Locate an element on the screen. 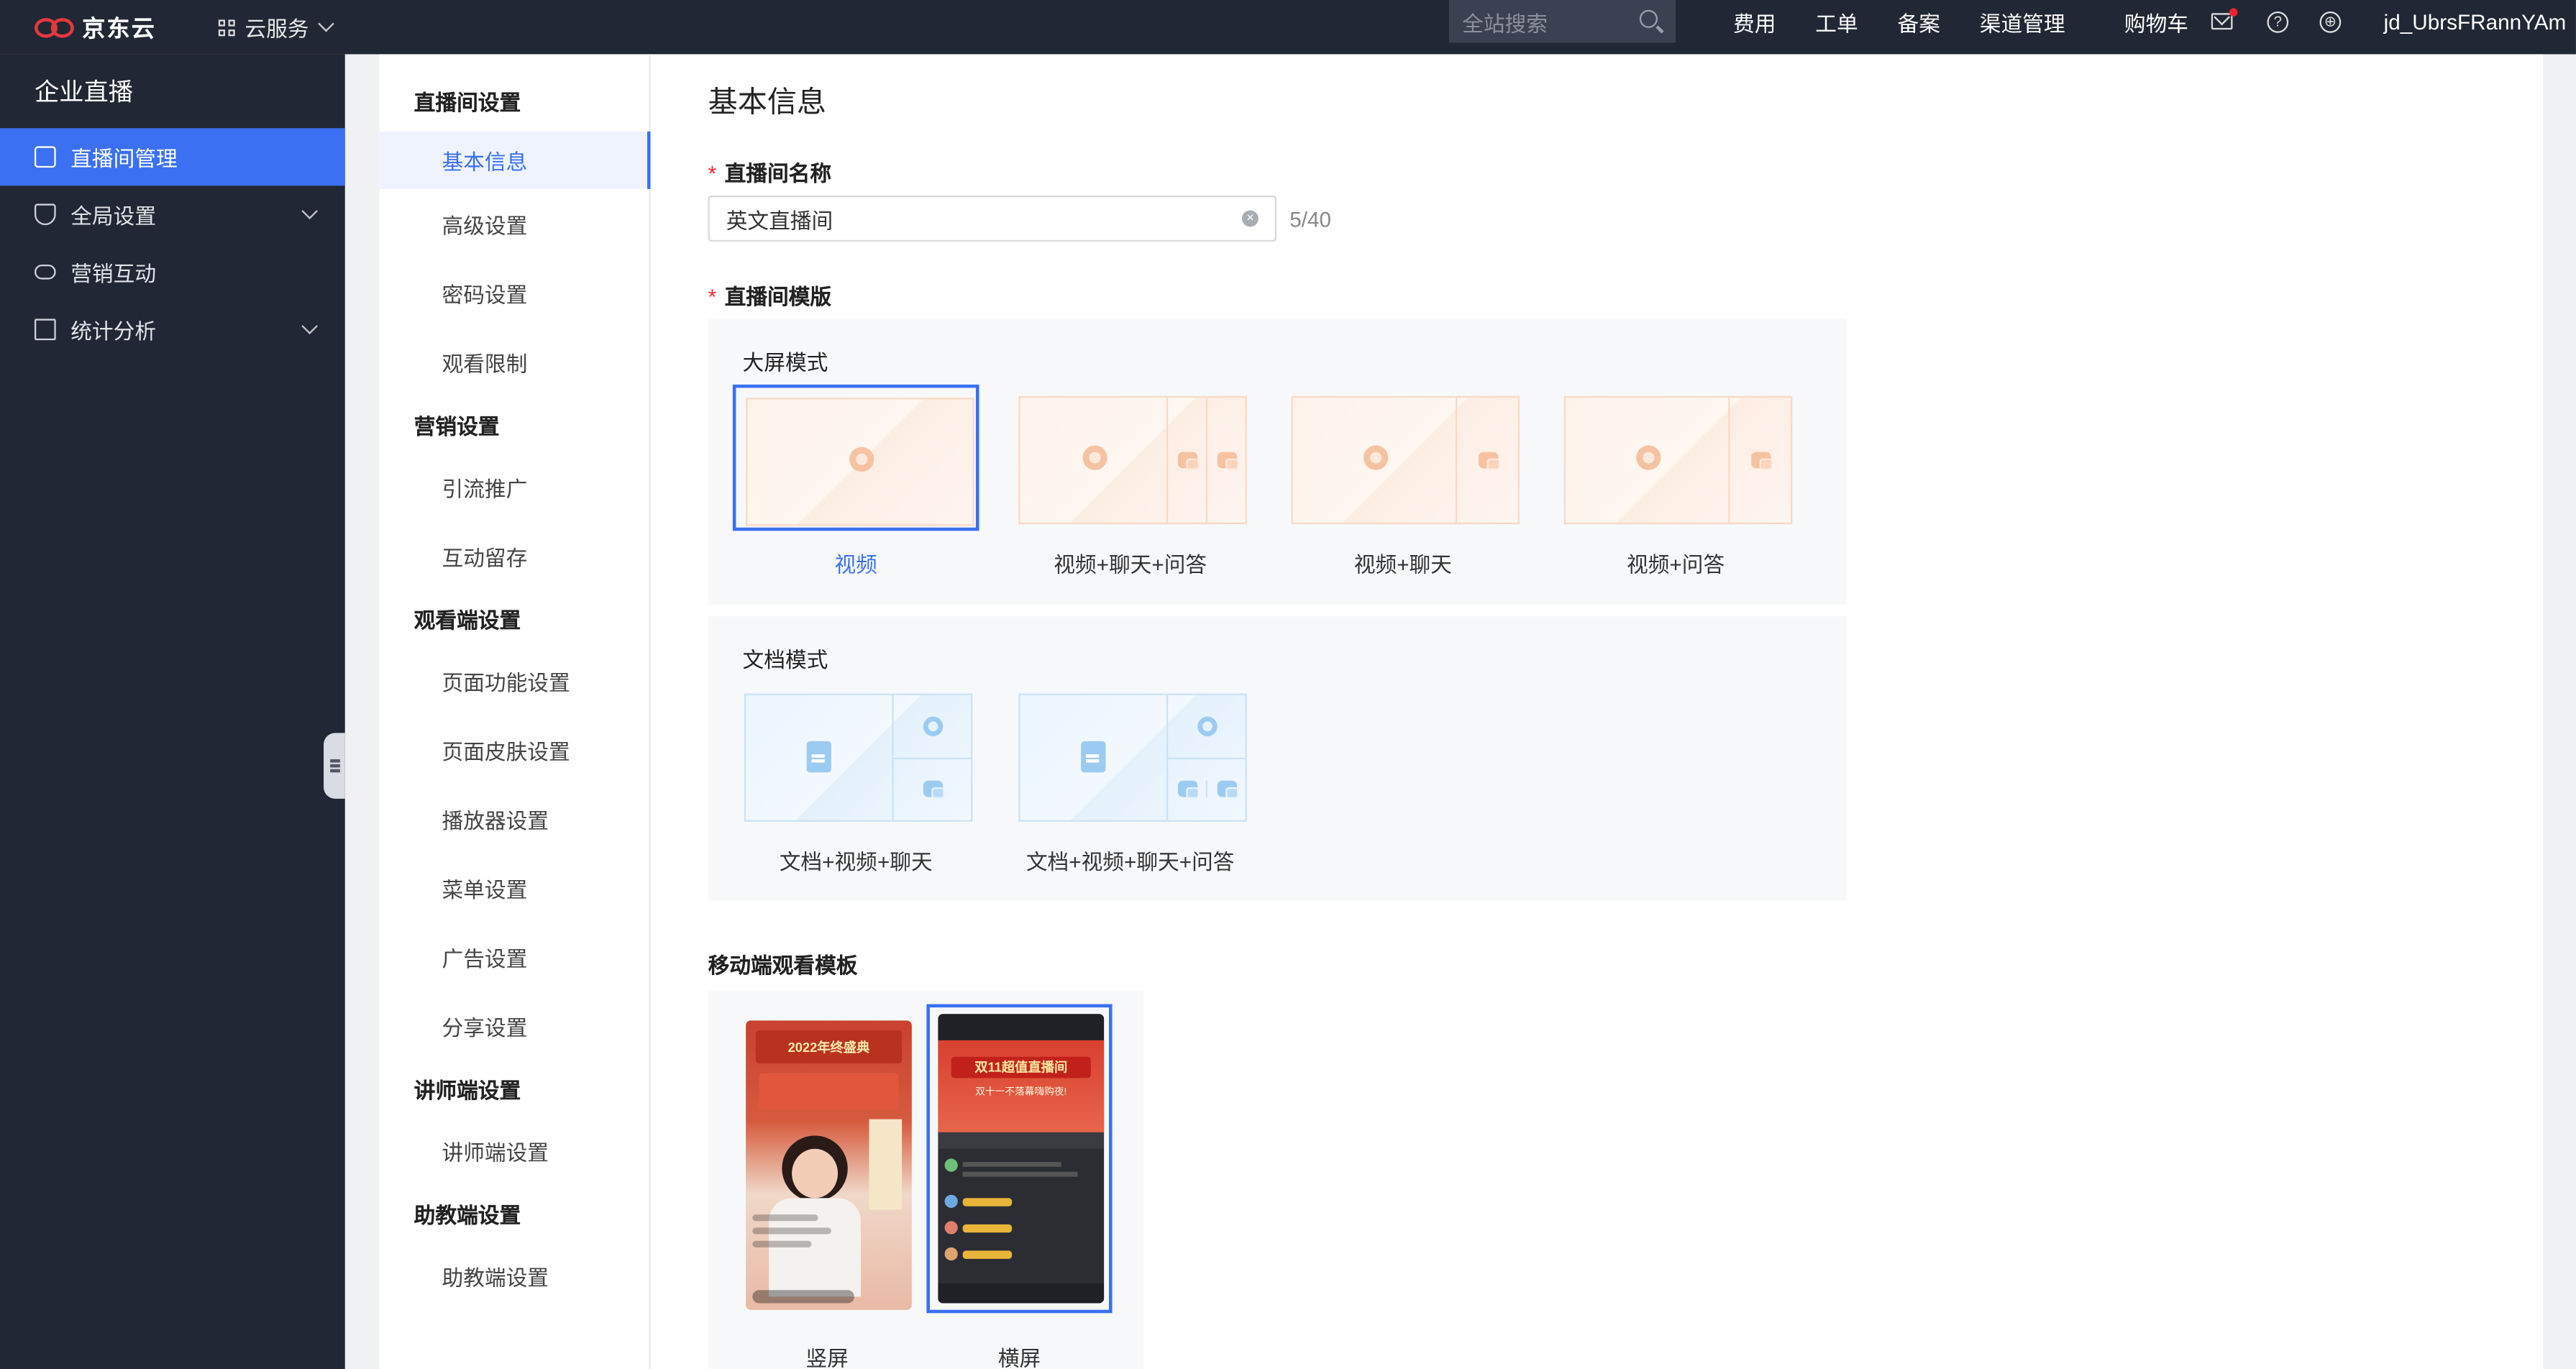 The width and height of the screenshot is (2576, 1369). top-link-ticket: 工单 is located at coordinates (1836, 21).